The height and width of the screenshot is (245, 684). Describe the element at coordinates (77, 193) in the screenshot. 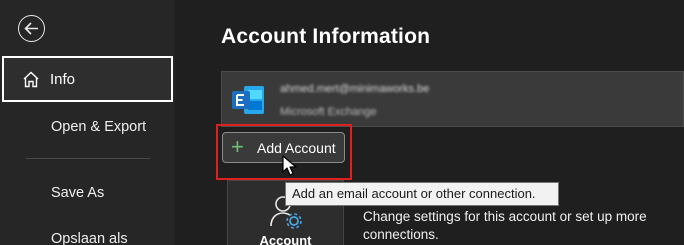

I see `sidebar-item-save-as: Save As` at that location.